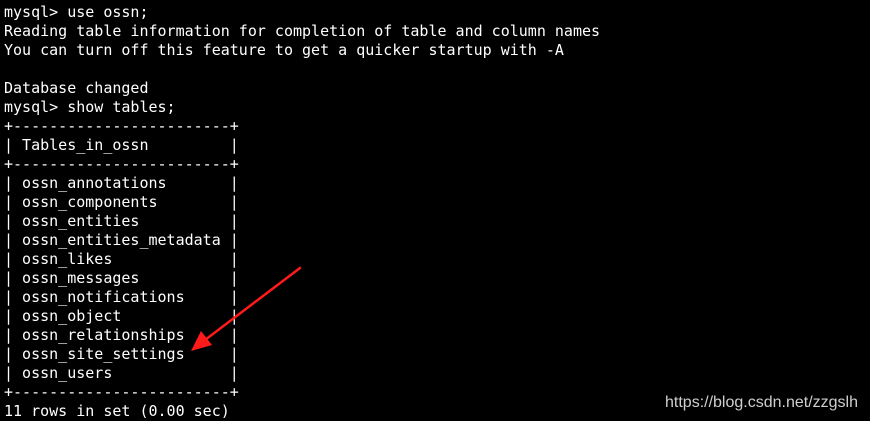 This screenshot has width=870, height=421. Describe the element at coordinates (121, 221) in the screenshot. I see `table-row: | ossn_entities |` at that location.